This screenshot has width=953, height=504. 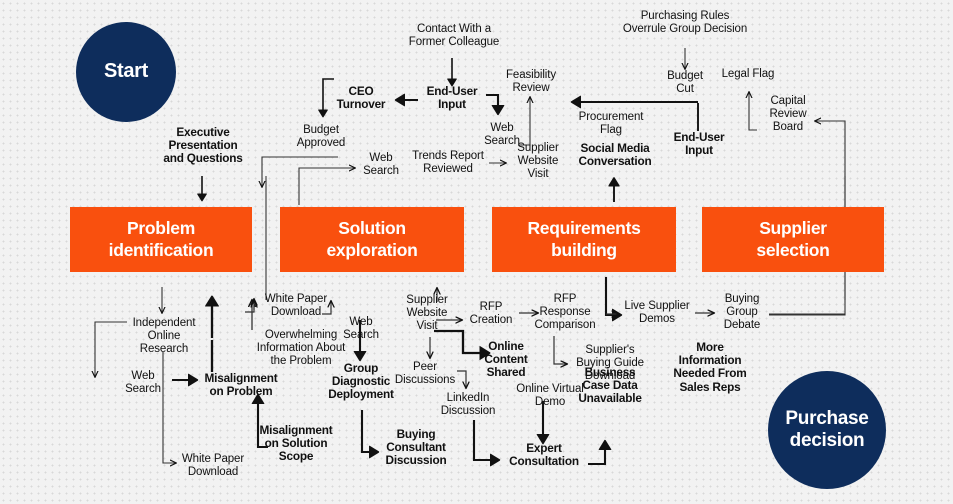 What do you see at coordinates (161, 239) in the screenshot?
I see `stage-box-problem-identification: Problem identification` at bounding box center [161, 239].